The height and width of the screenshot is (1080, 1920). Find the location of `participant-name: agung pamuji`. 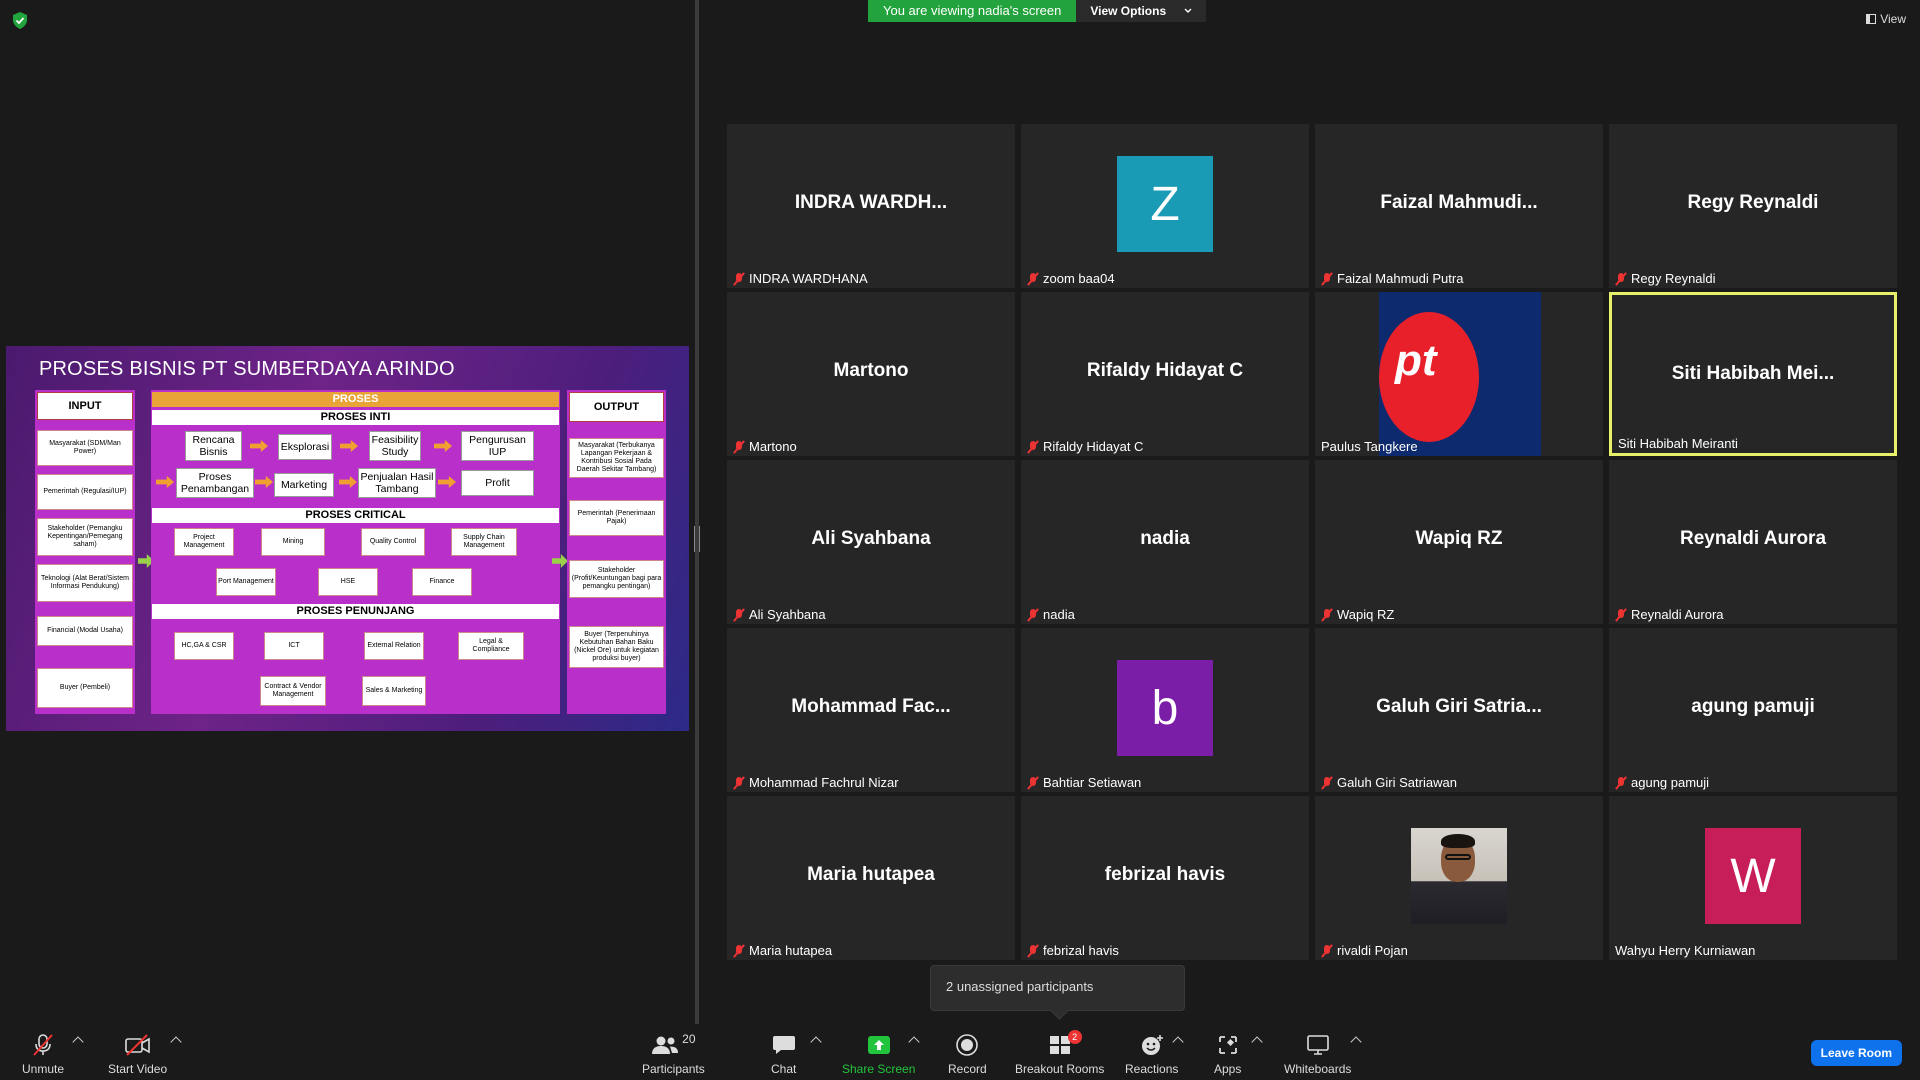

participant-name: agung pamuji is located at coordinates (1670, 782).